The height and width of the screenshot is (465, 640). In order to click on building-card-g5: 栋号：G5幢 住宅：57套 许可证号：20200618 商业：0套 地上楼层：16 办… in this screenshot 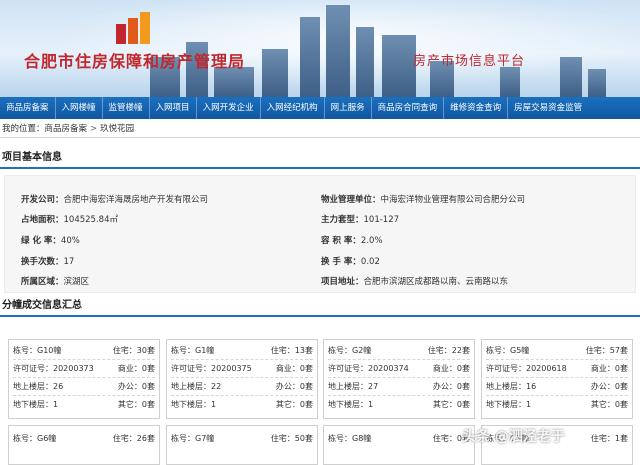, I will do `click(557, 379)`.